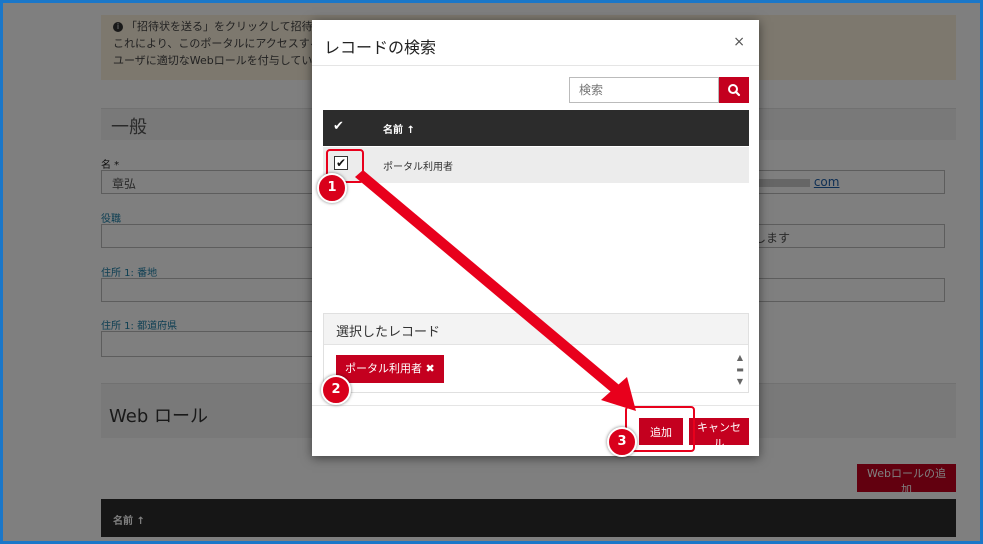  Describe the element at coordinates (495, 290) in the screenshot. I see `annotation-arrow` at that location.